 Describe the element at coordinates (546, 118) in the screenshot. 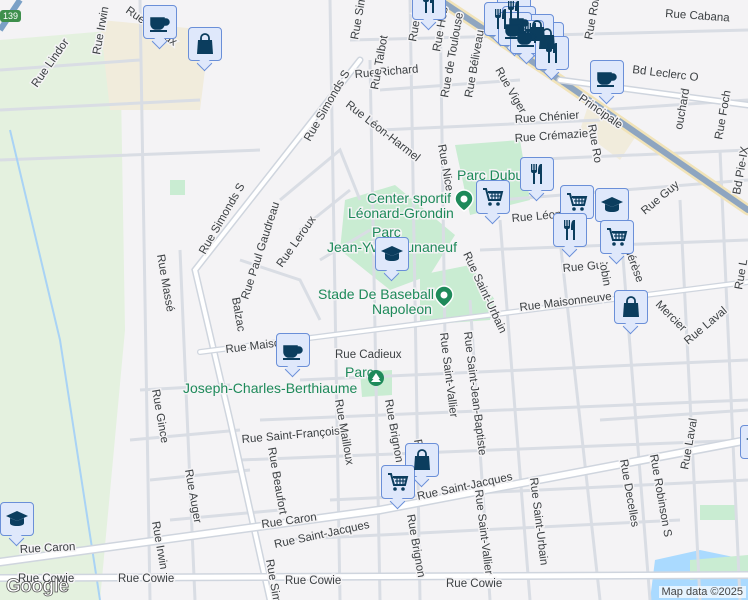

I see `street-label: Rue Chénier` at that location.